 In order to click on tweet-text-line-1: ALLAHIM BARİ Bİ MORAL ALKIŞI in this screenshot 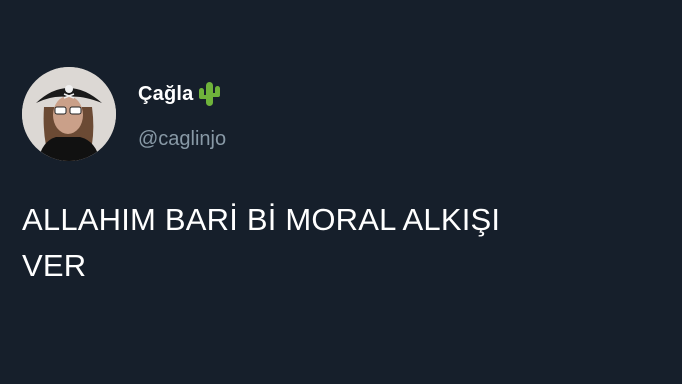, I will do `click(261, 219)`.